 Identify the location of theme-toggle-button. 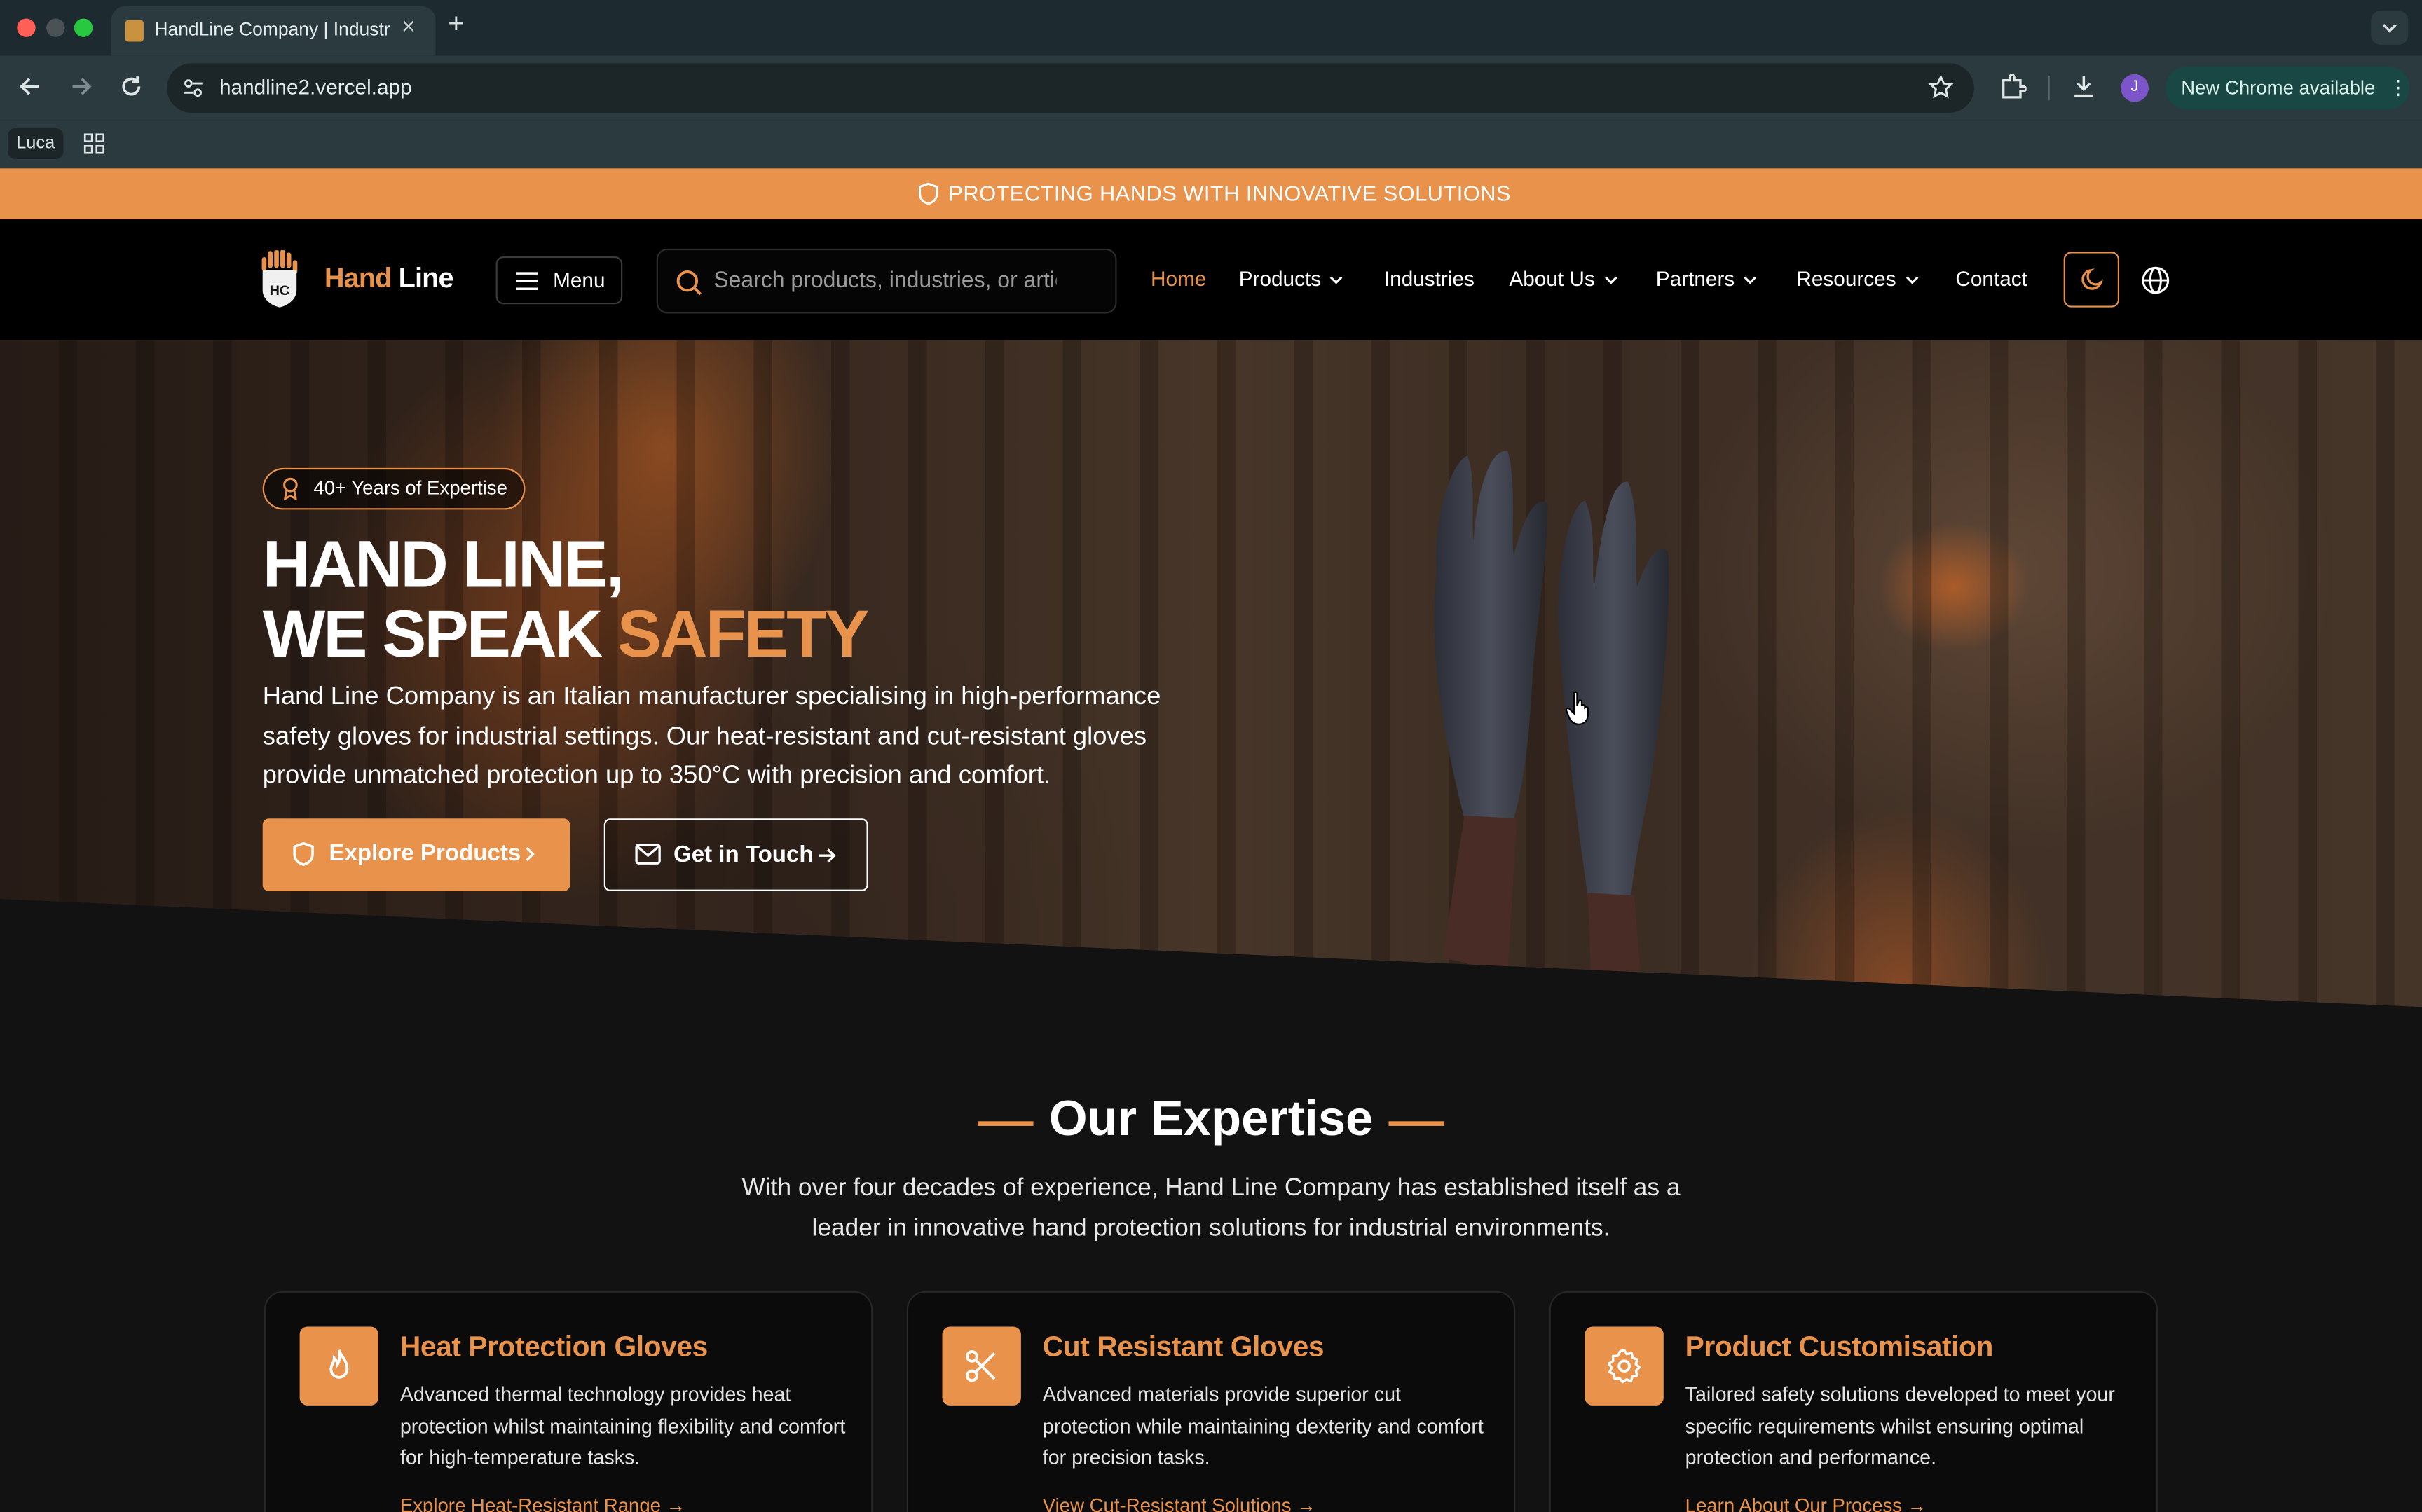
(2091, 280).